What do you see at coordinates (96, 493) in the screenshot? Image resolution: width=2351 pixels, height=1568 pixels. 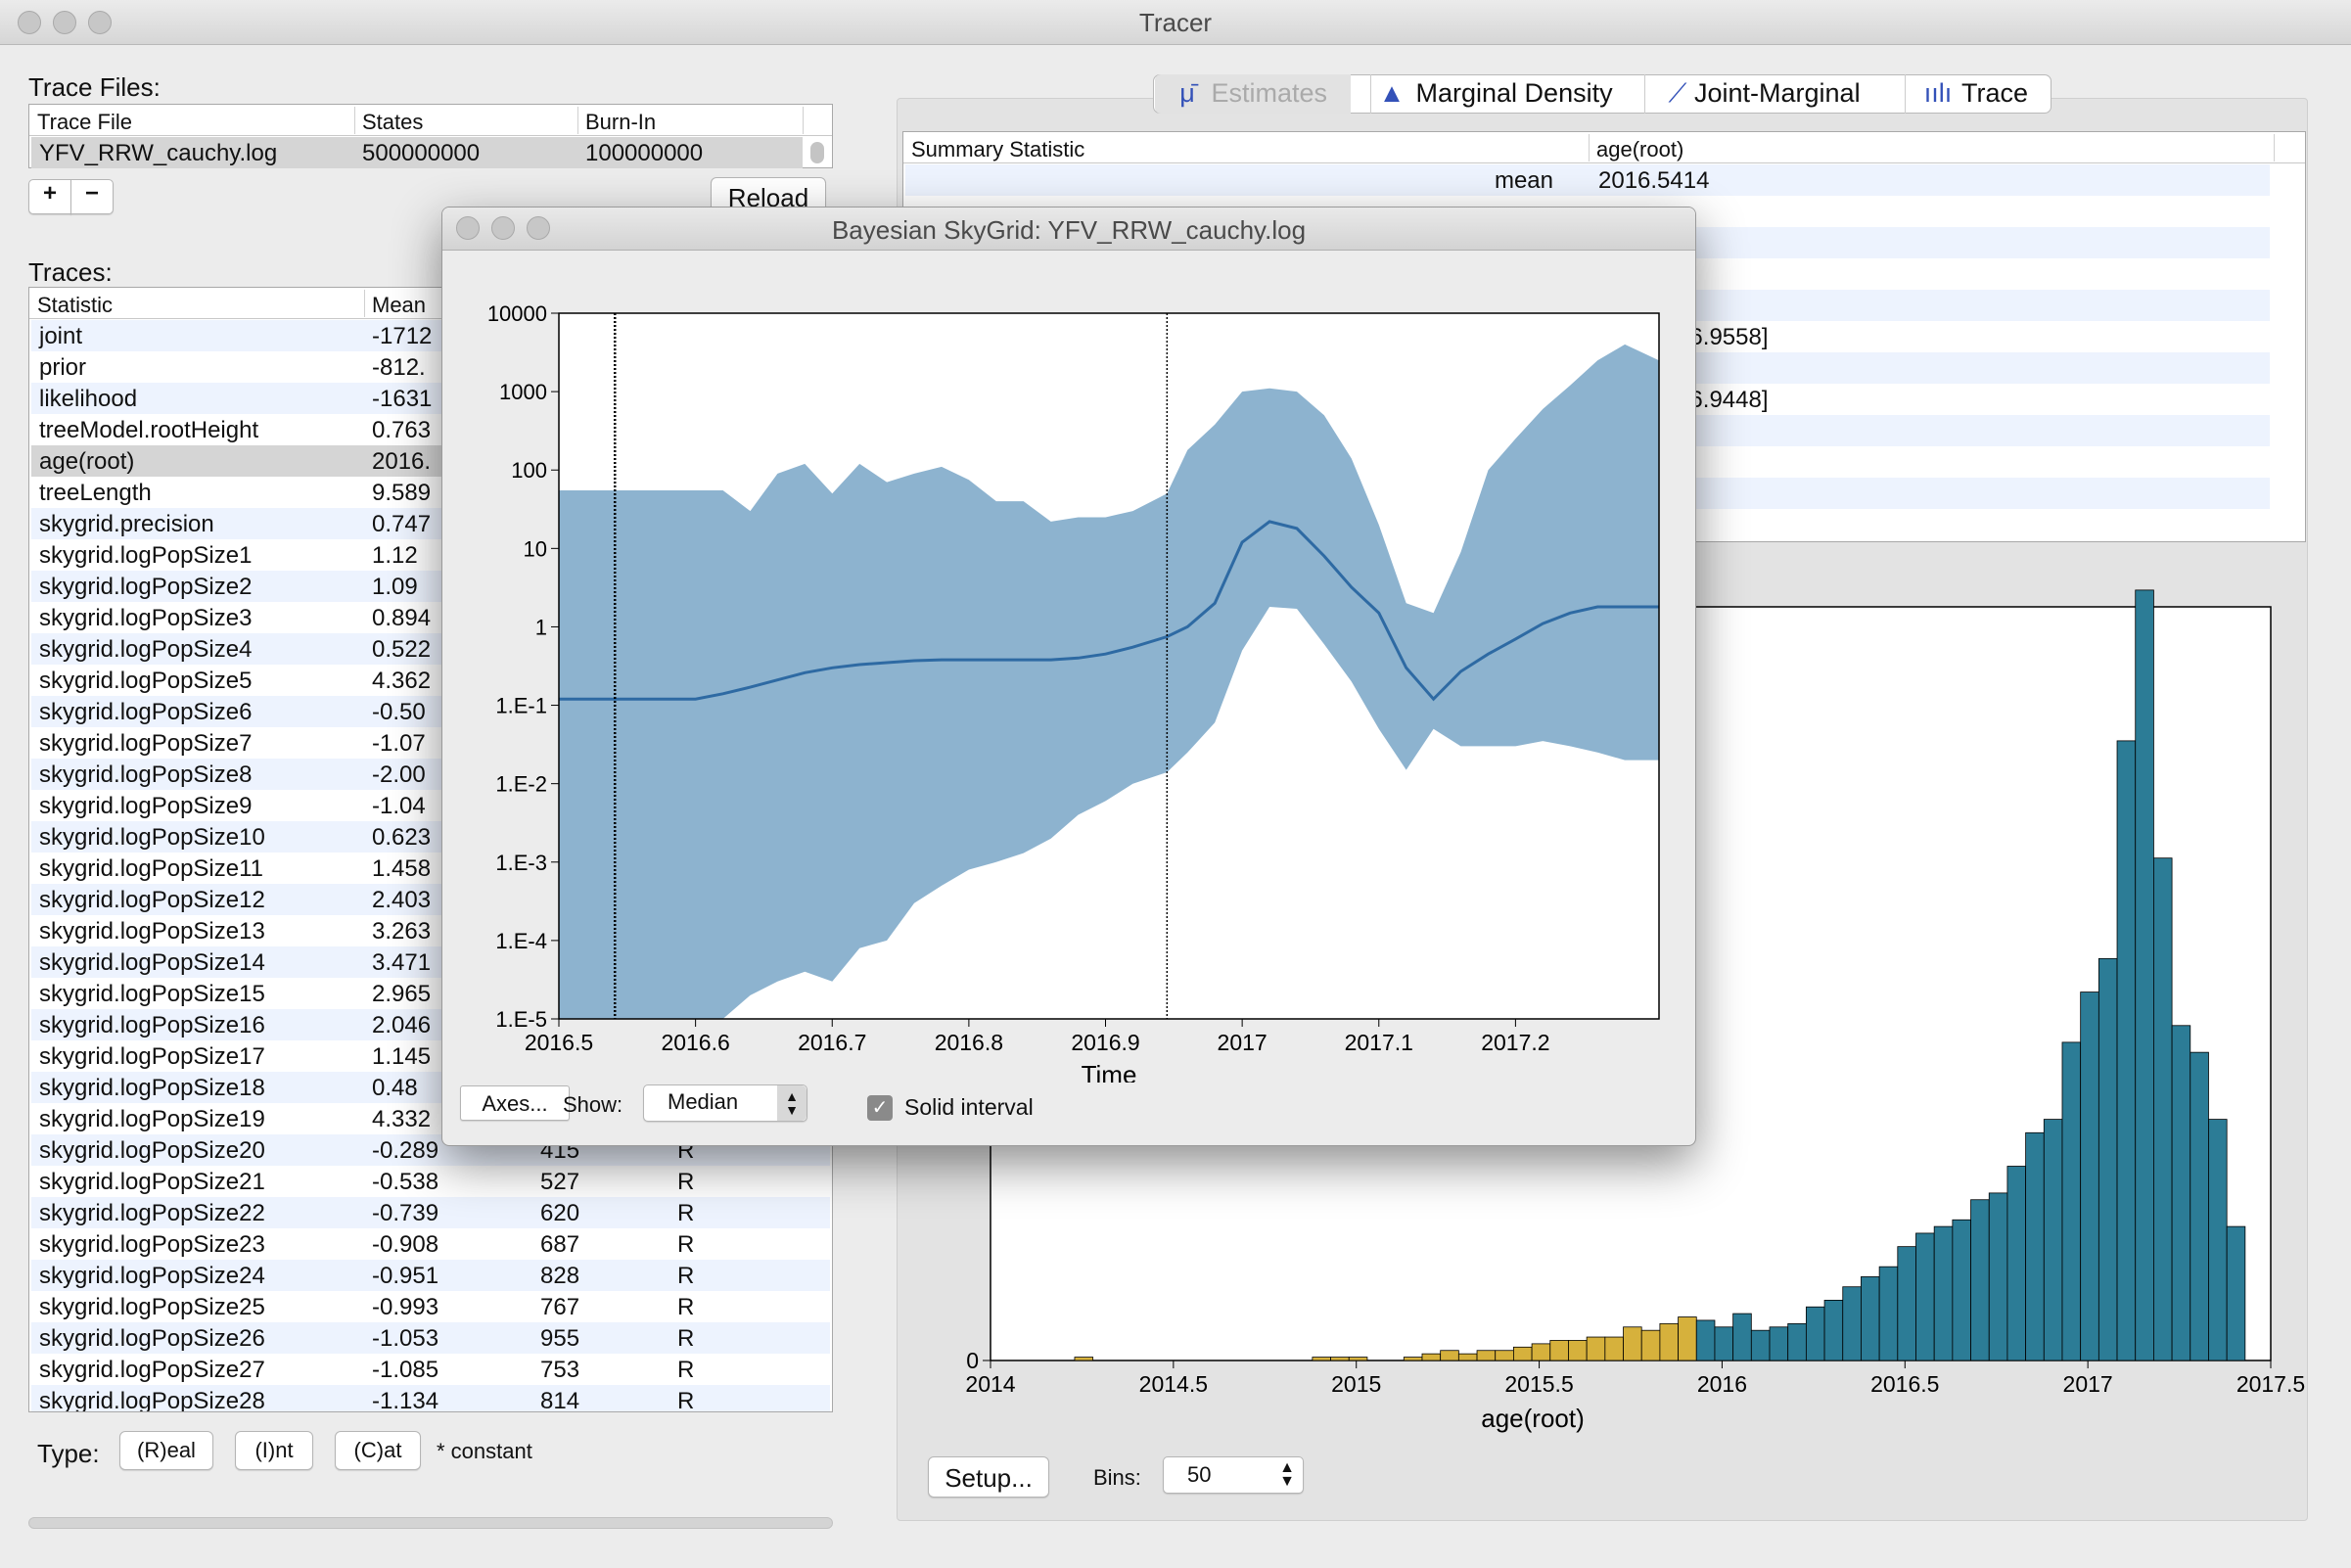 I see `trace-statistic: treeLength` at bounding box center [96, 493].